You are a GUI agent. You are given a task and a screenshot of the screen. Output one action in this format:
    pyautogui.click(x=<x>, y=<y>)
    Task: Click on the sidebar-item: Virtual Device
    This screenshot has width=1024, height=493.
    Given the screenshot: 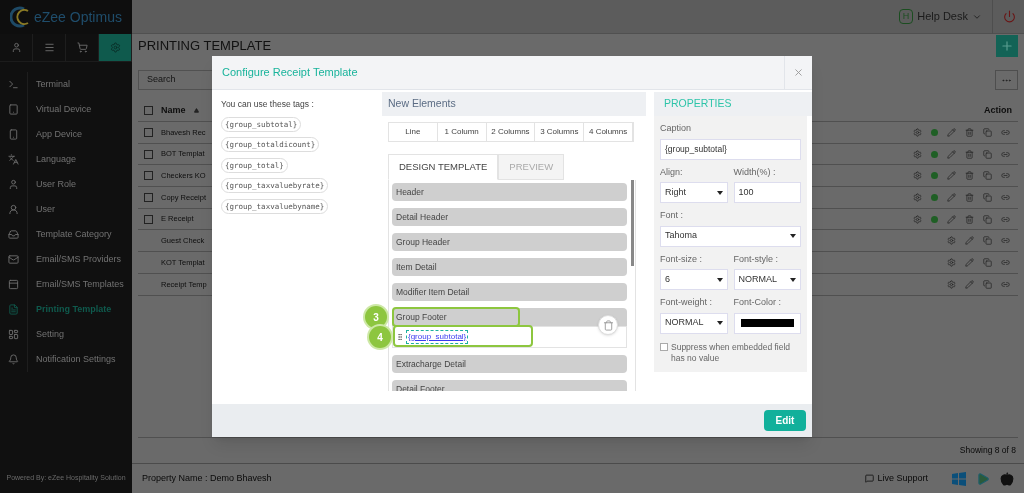 What is the action you would take?
    pyautogui.click(x=66, y=109)
    